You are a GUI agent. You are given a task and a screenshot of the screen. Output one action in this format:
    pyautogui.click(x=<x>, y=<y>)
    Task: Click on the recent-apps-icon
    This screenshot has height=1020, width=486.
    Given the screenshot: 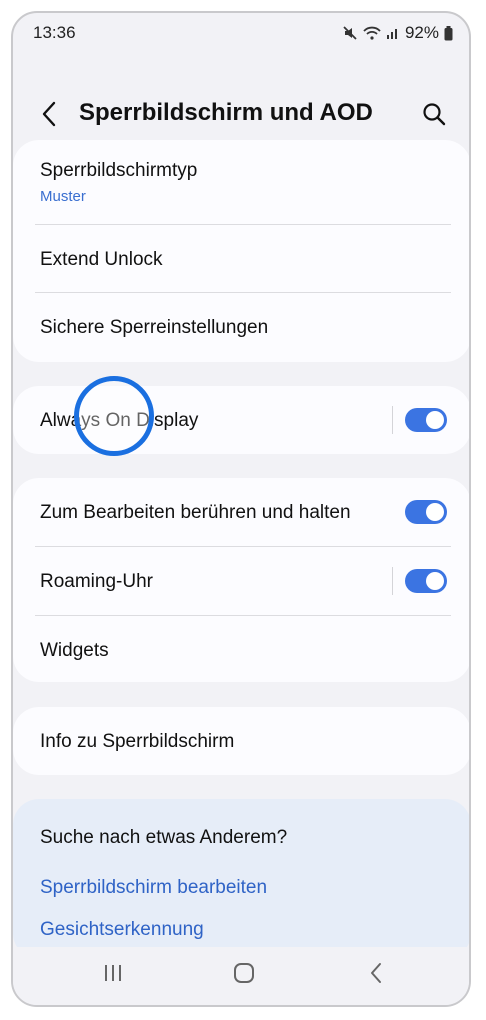 What is the action you would take?
    pyautogui.click(x=113, y=973)
    